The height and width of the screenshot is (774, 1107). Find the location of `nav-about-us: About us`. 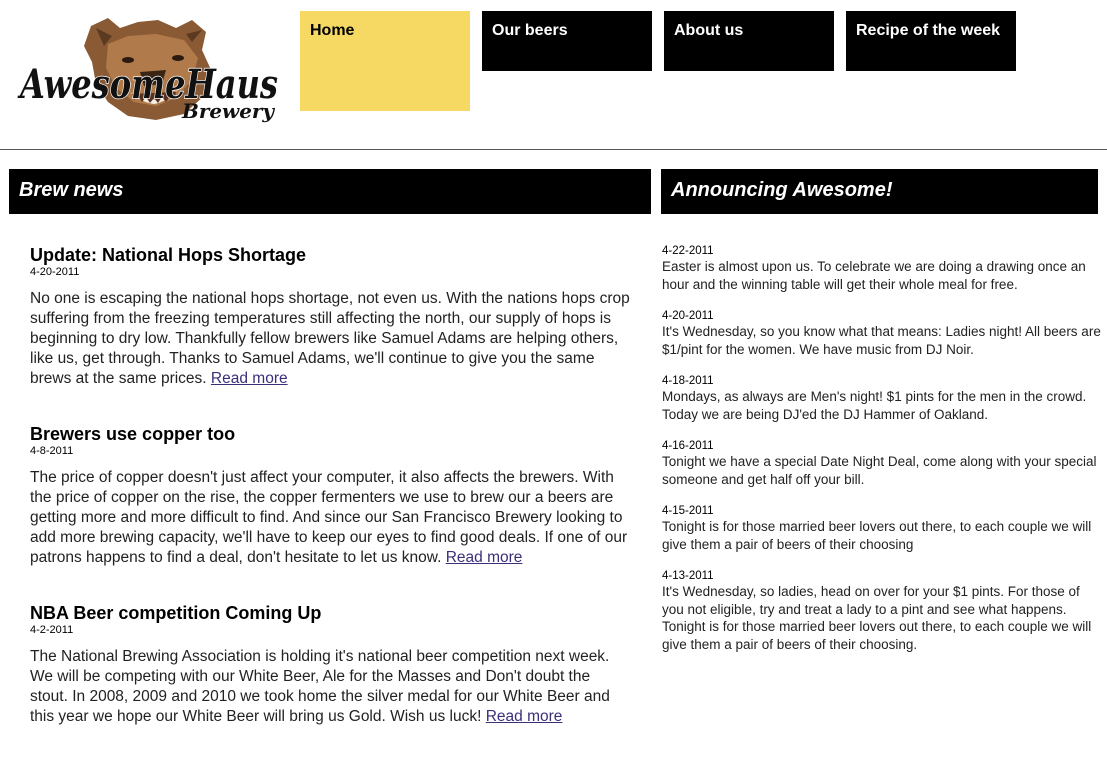

nav-about-us: About us is located at coordinates (749, 41).